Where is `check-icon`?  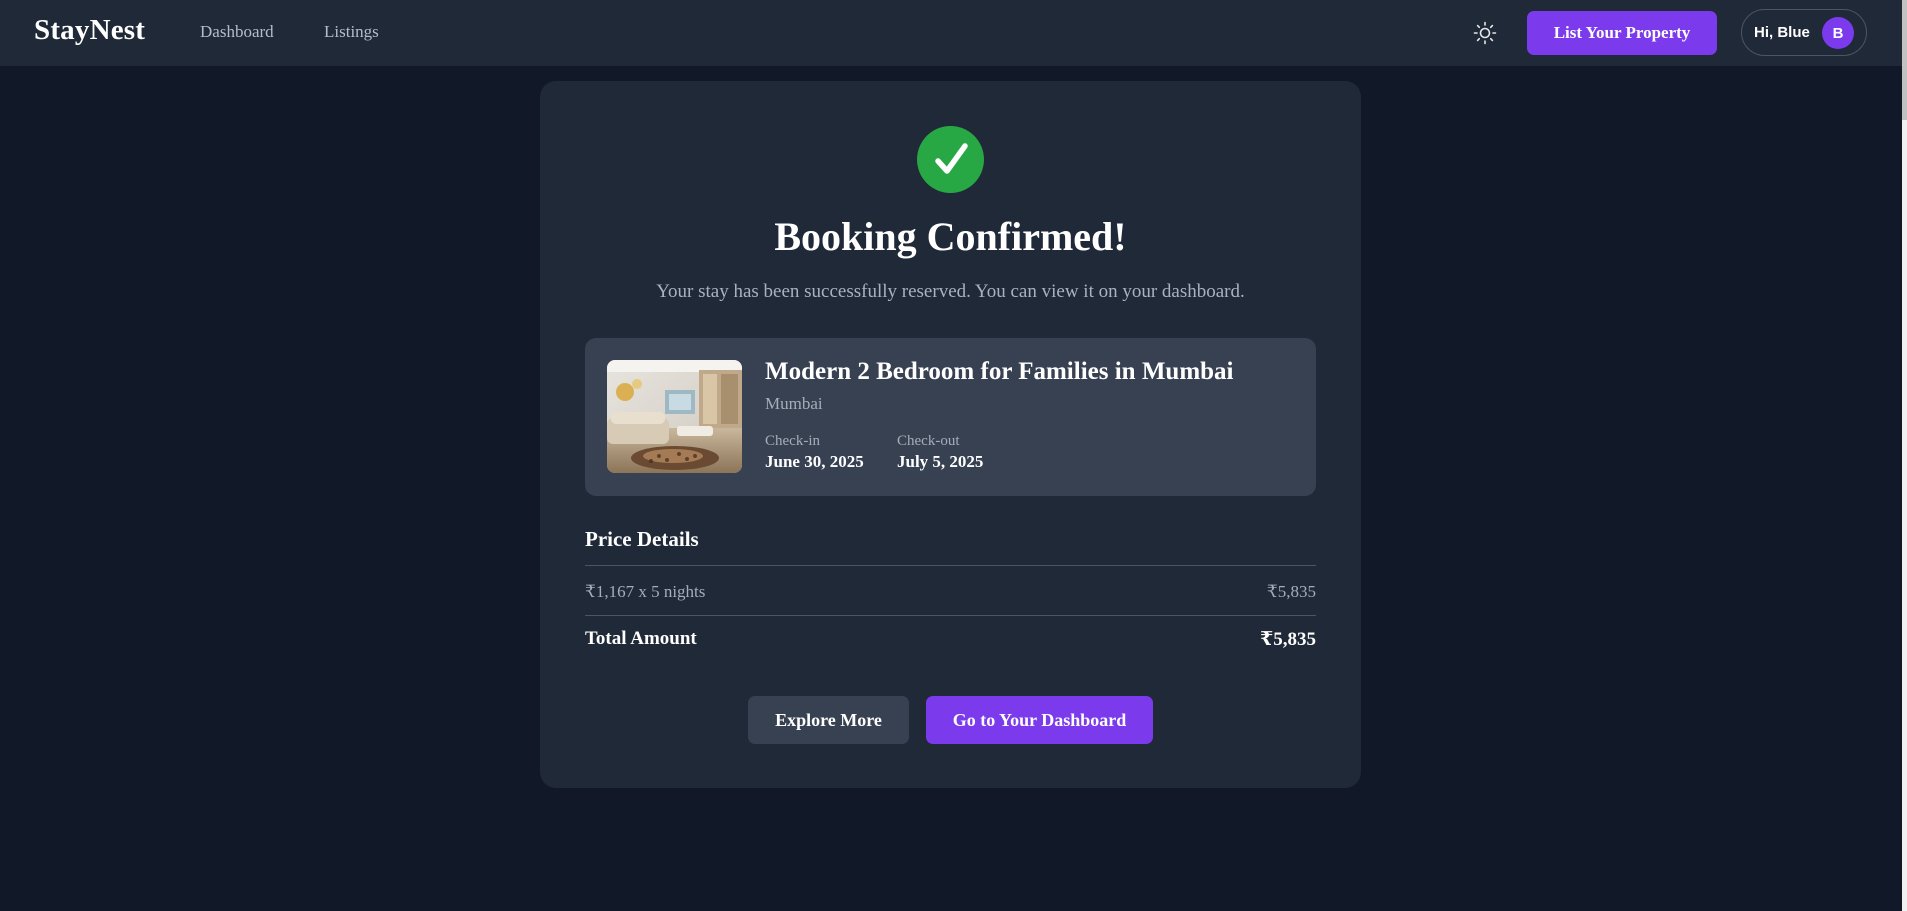
check-icon is located at coordinates (951, 158).